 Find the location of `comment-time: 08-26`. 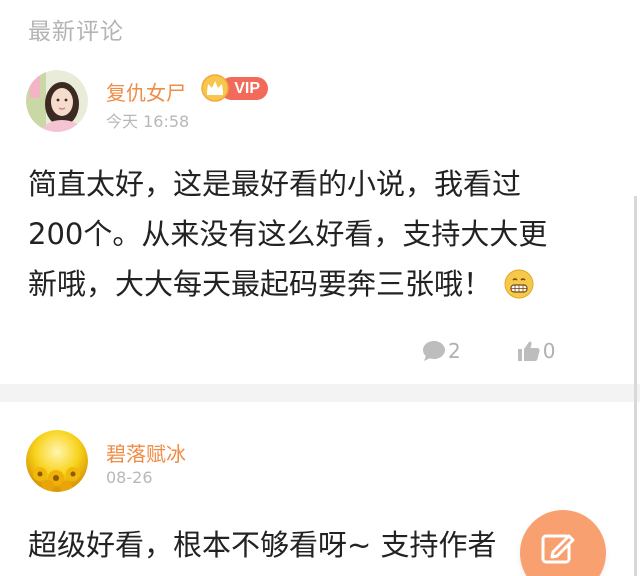

comment-time: 08-26 is located at coordinates (129, 477).